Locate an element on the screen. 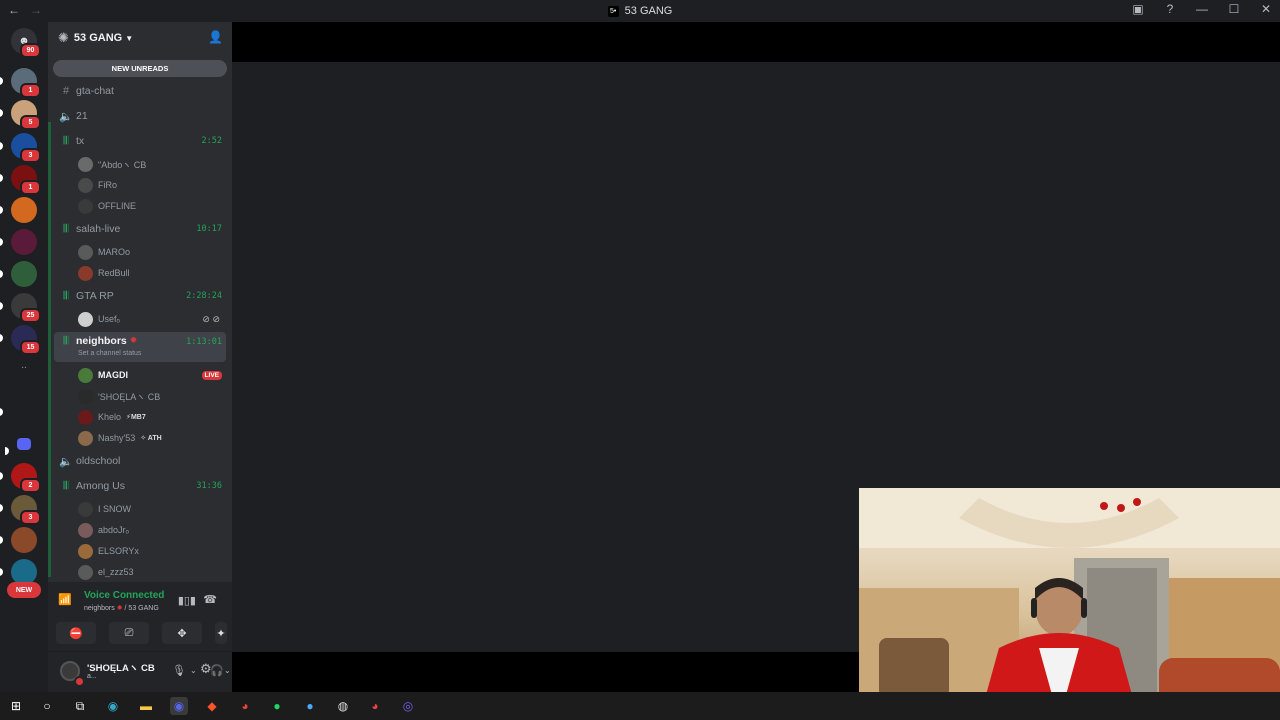 The width and height of the screenshot is (1280, 720). channel-tx: 𝄃𝄃 tx 2:52 is located at coordinates (140, 141).